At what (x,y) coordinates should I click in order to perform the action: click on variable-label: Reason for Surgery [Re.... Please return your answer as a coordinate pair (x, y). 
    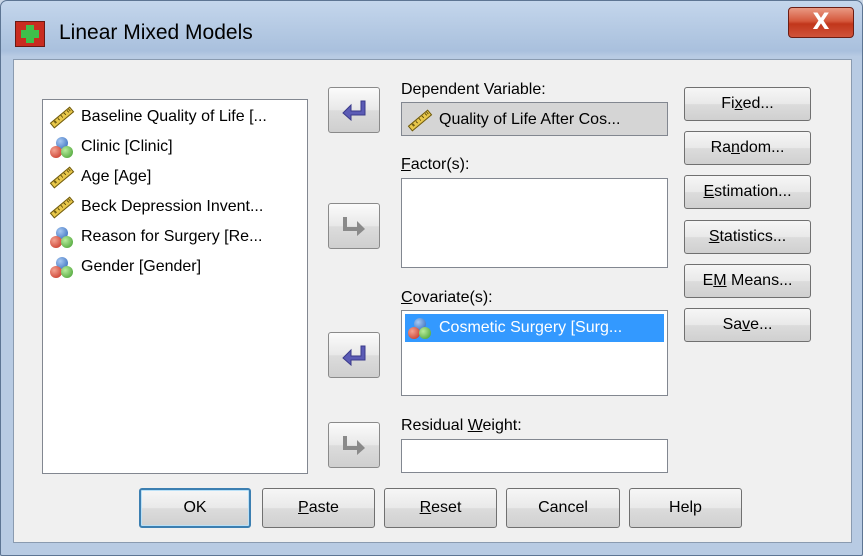
    Looking at the image, I should click on (172, 236).